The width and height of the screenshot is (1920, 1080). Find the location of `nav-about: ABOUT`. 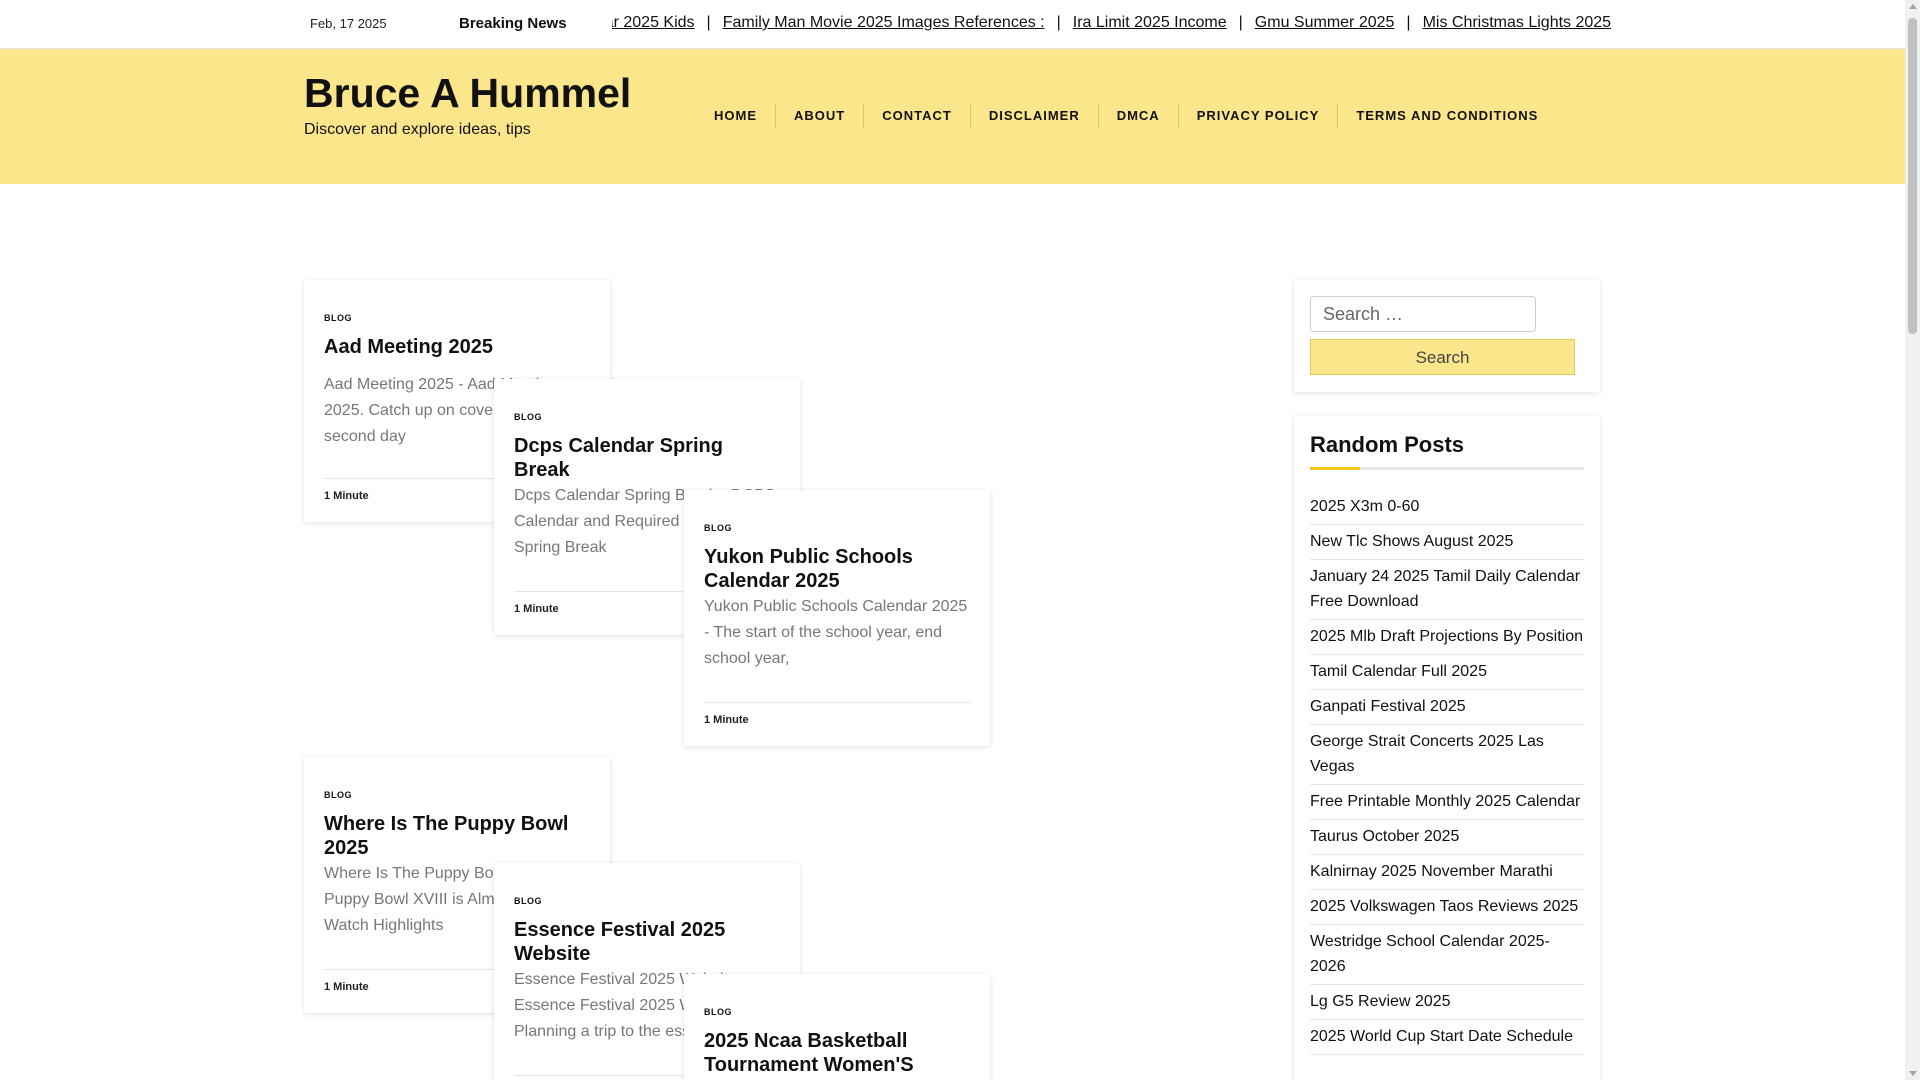

nav-about: ABOUT is located at coordinates (820, 116).